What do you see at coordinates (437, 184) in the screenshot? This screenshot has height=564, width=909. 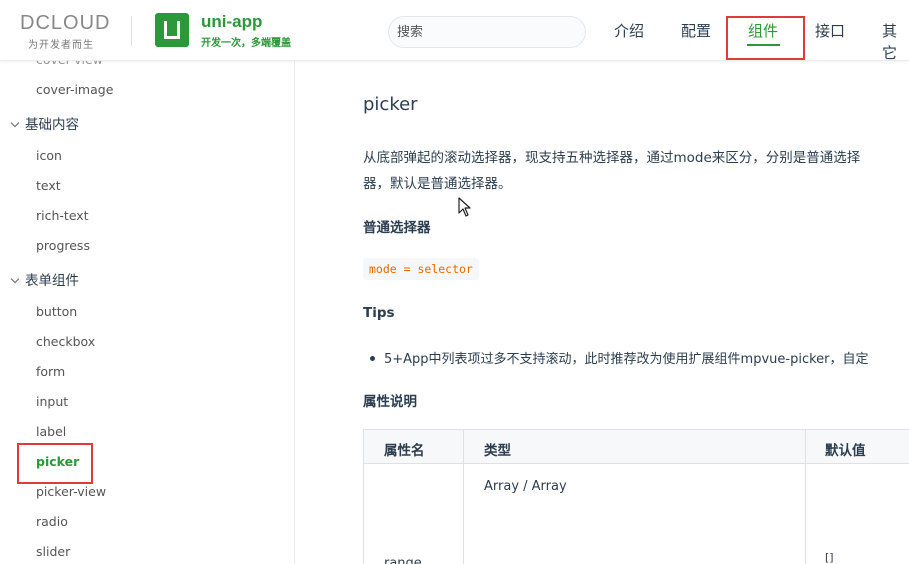 I see `description-line-2: 器，默认是普通选择器。` at bounding box center [437, 184].